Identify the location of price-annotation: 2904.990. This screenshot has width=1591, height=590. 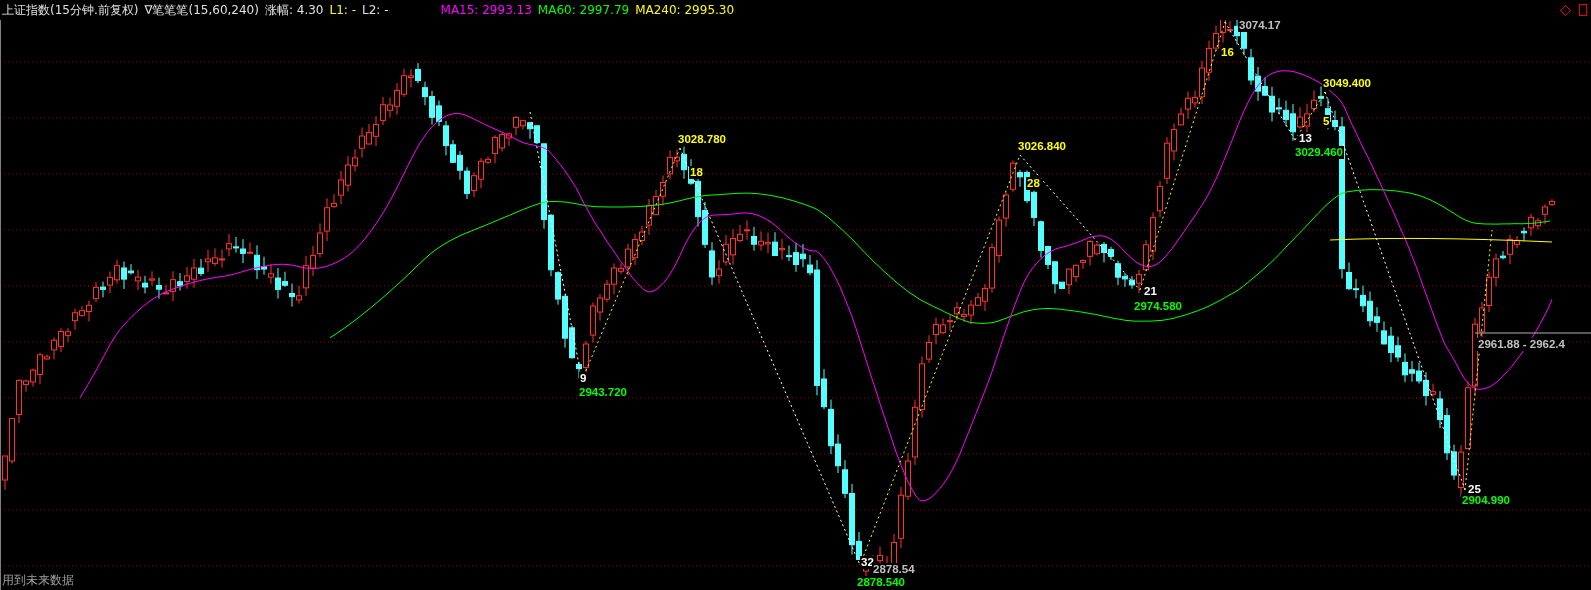
(1486, 500).